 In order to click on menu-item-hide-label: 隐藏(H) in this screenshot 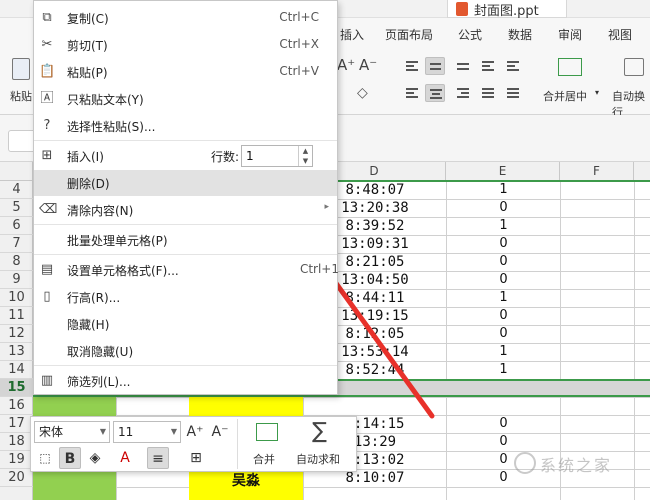, I will do `click(88, 325)`.